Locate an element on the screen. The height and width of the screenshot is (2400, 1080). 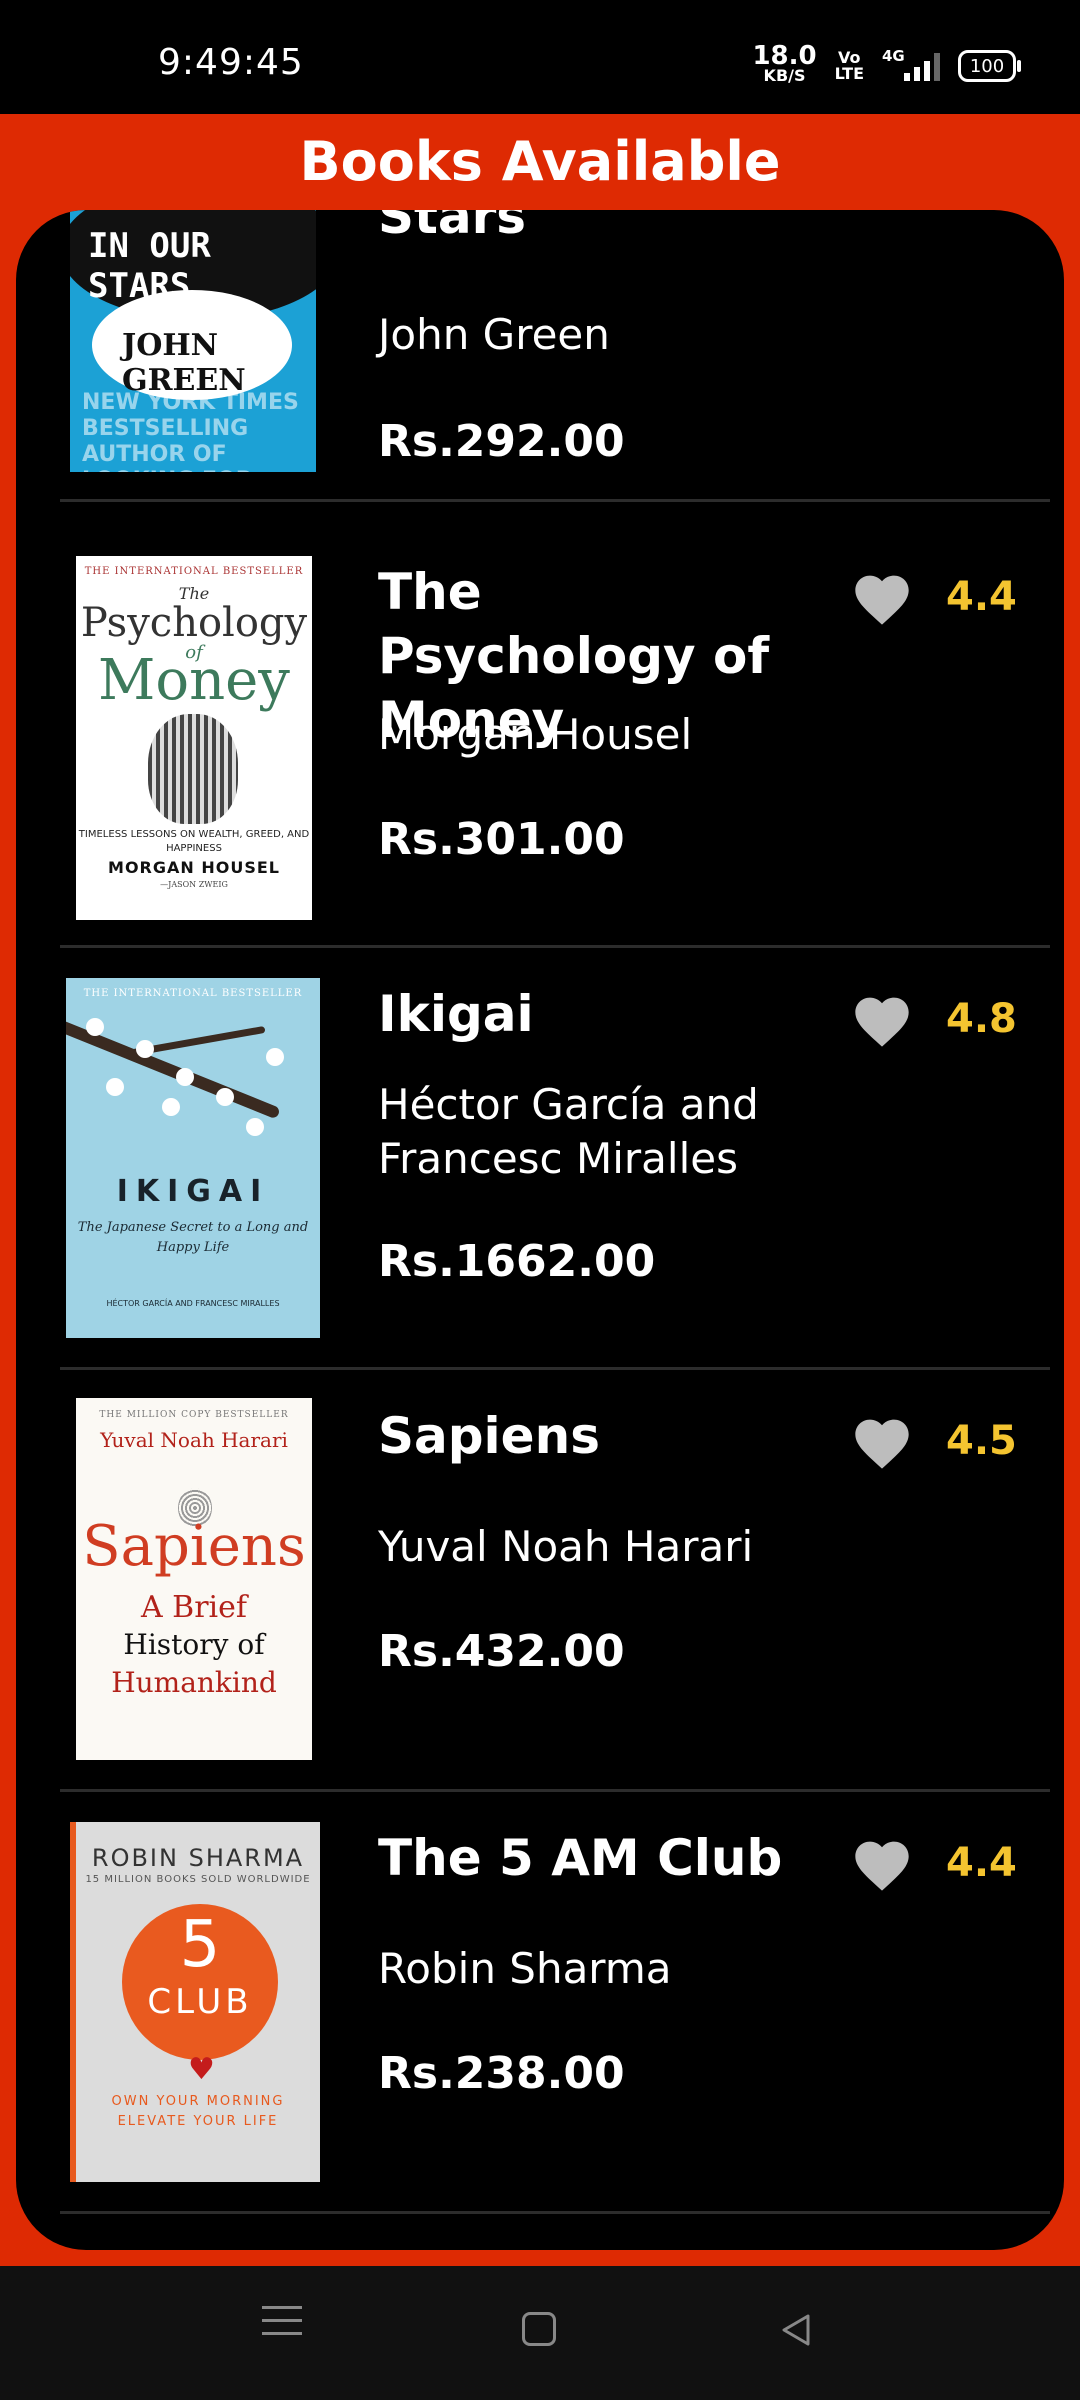
cover-author: MORGAN HOUSEL is located at coordinates (194, 867).